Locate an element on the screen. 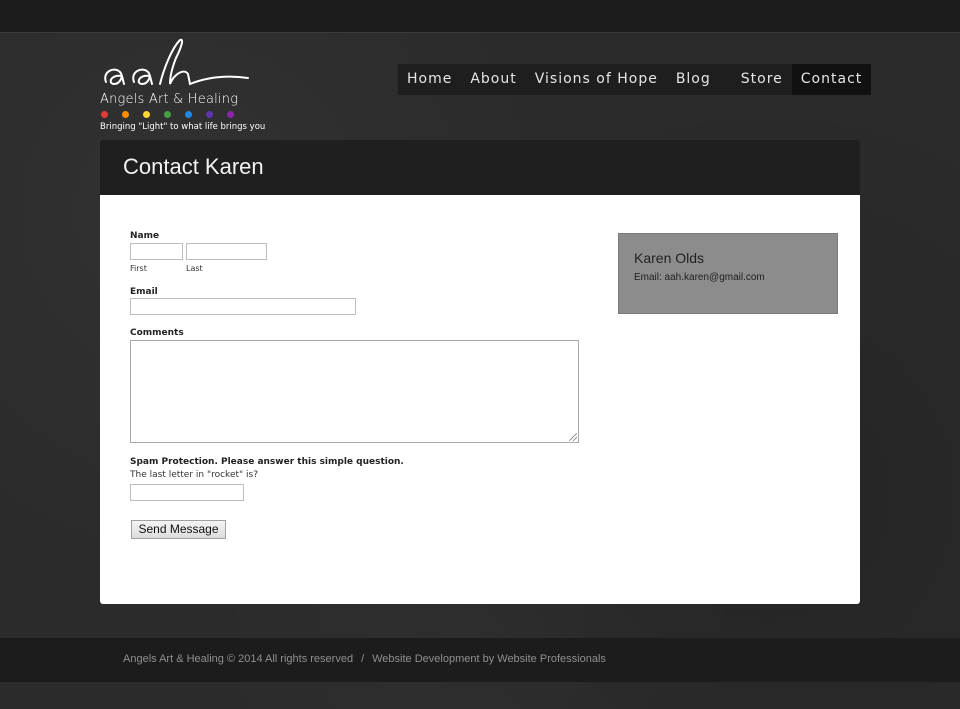 The height and width of the screenshot is (709, 960). contact-info-box: Karen Olds Email: aah.karen@gmail.com is located at coordinates (728, 273).